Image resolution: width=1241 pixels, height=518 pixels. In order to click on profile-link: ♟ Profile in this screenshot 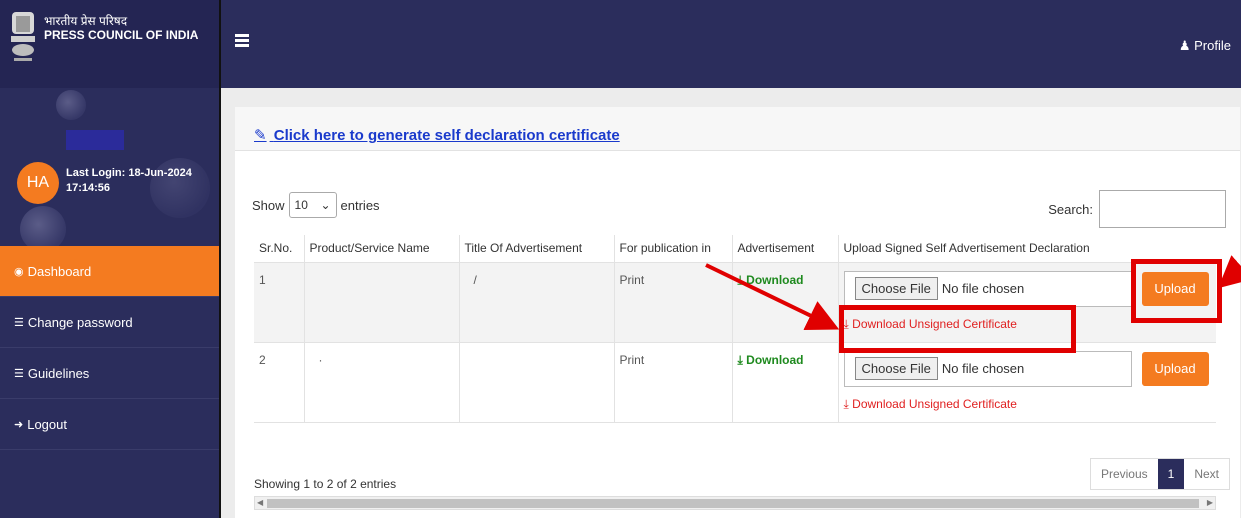, I will do `click(1205, 46)`.